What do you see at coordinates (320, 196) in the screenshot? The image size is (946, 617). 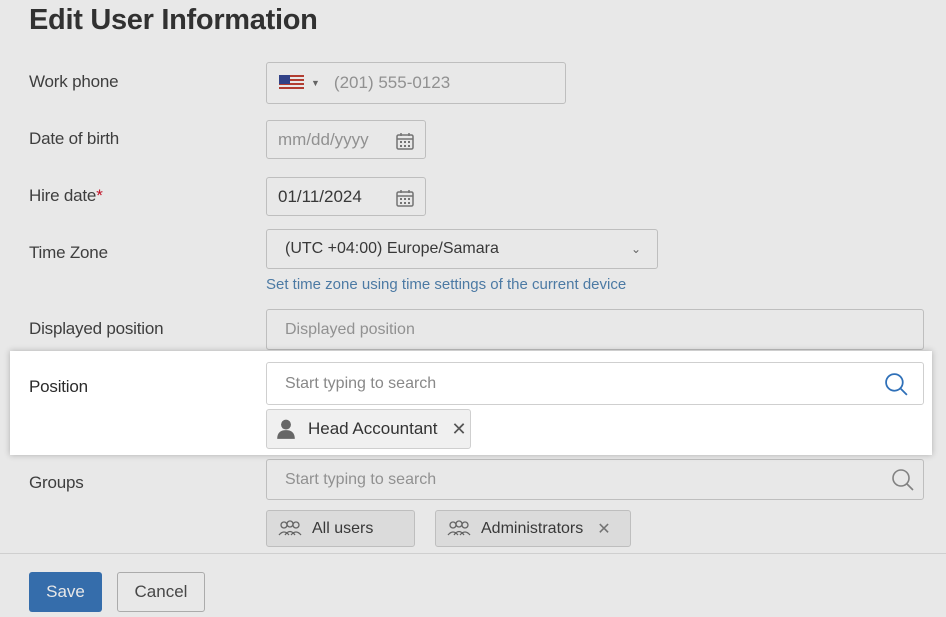 I see `hire-date-value: 01/11/2024` at bounding box center [320, 196].